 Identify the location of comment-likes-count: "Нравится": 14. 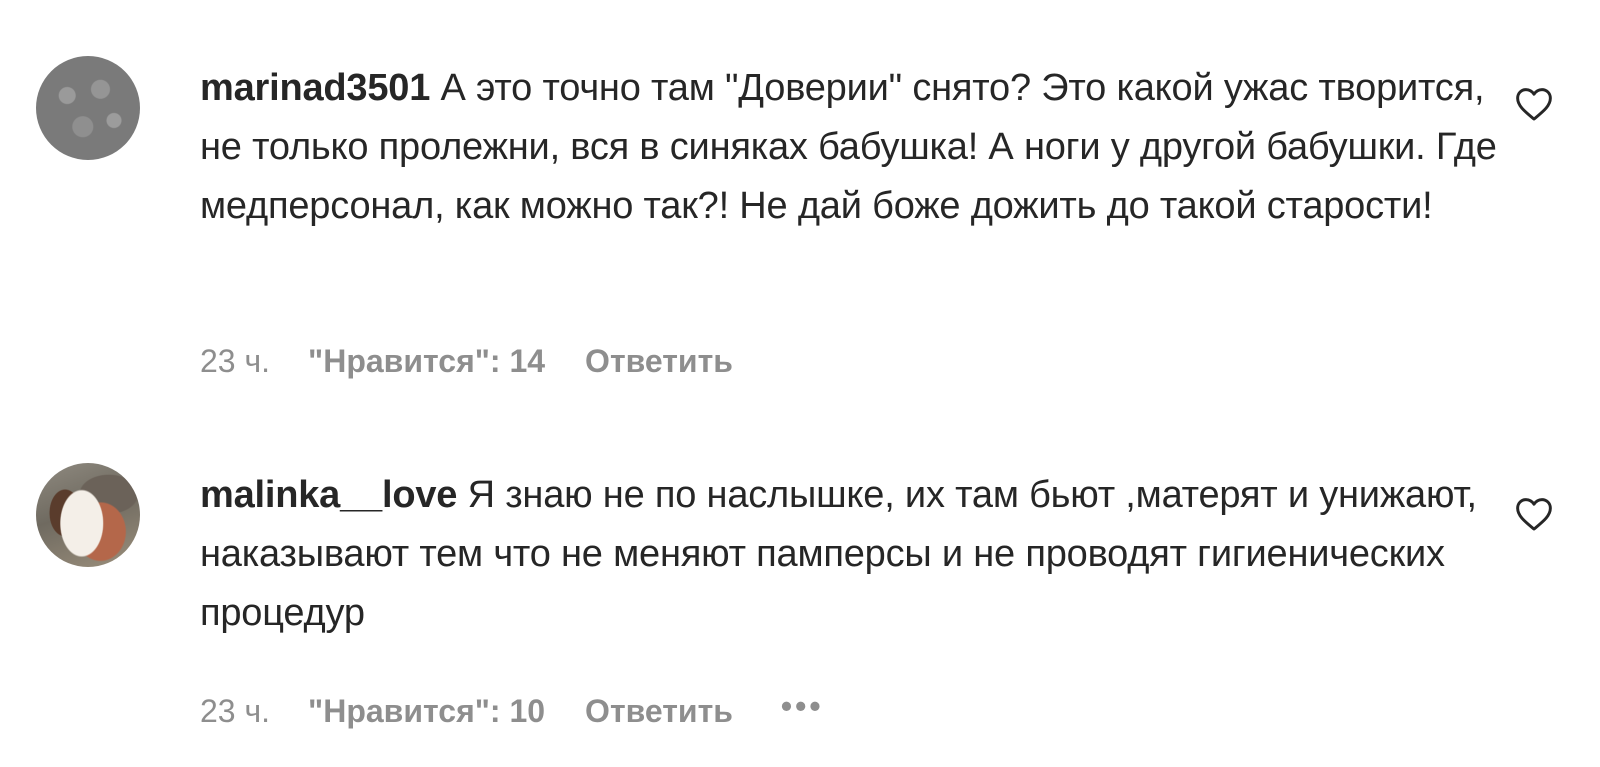
(426, 361).